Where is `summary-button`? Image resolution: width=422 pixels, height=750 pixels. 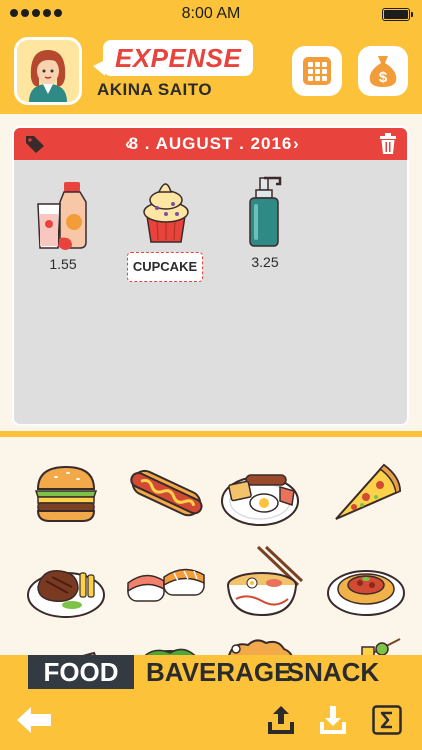 summary-button is located at coordinates (387, 720).